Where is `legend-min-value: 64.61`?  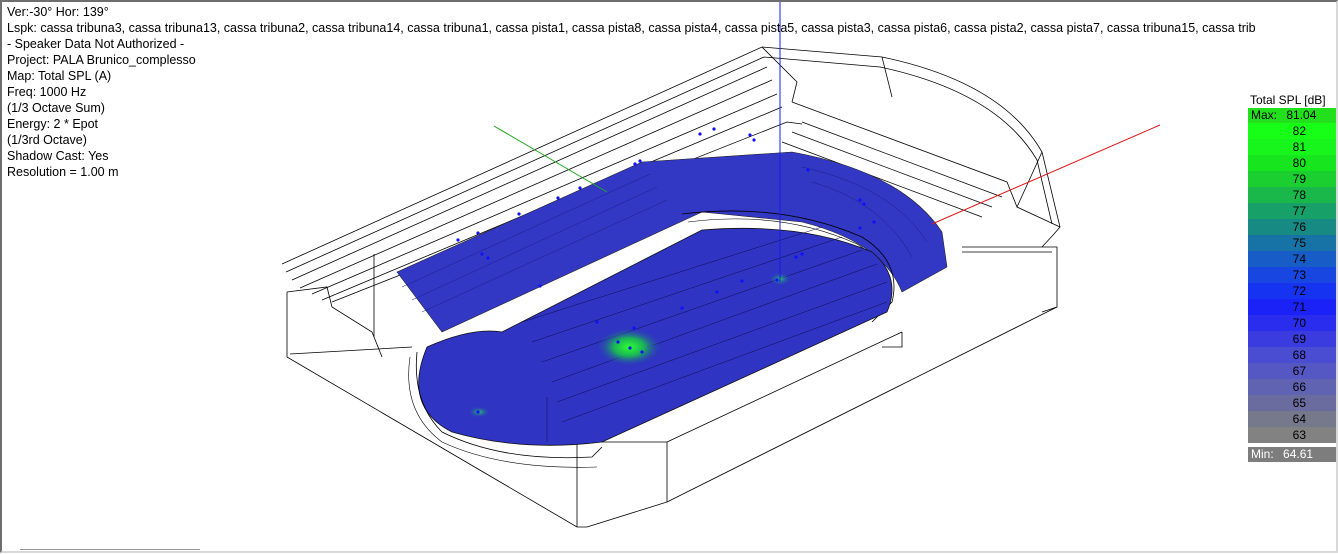 legend-min-value: 64.61 is located at coordinates (1298, 454).